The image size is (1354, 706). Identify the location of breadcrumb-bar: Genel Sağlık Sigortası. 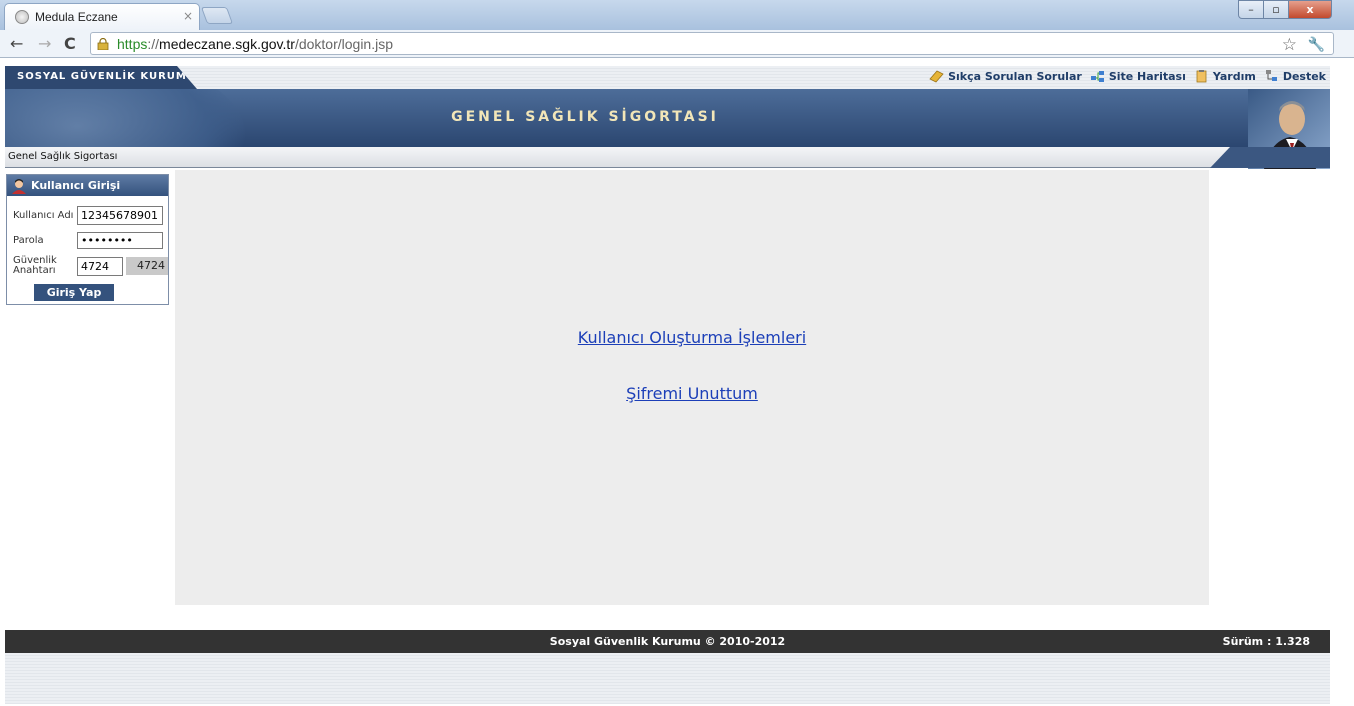
(667, 157).